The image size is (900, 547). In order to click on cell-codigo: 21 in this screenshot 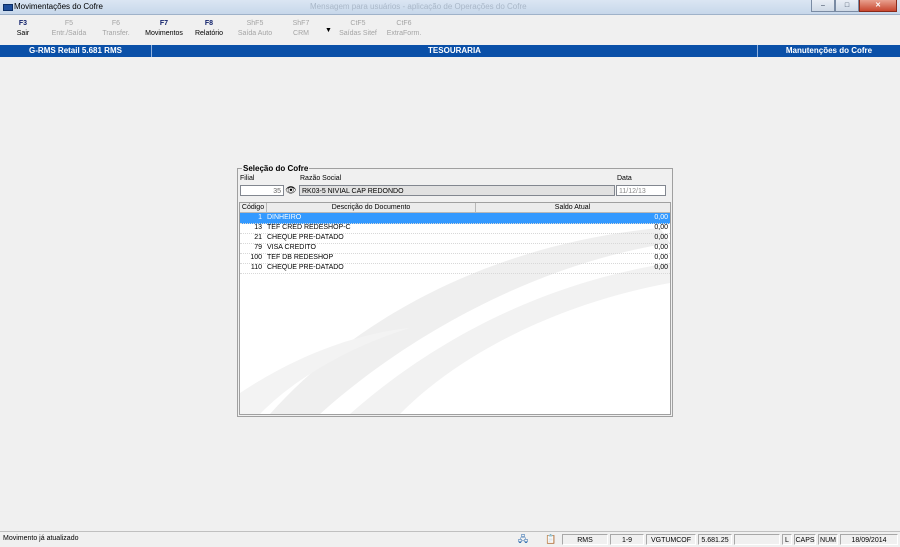, I will do `click(258, 237)`.